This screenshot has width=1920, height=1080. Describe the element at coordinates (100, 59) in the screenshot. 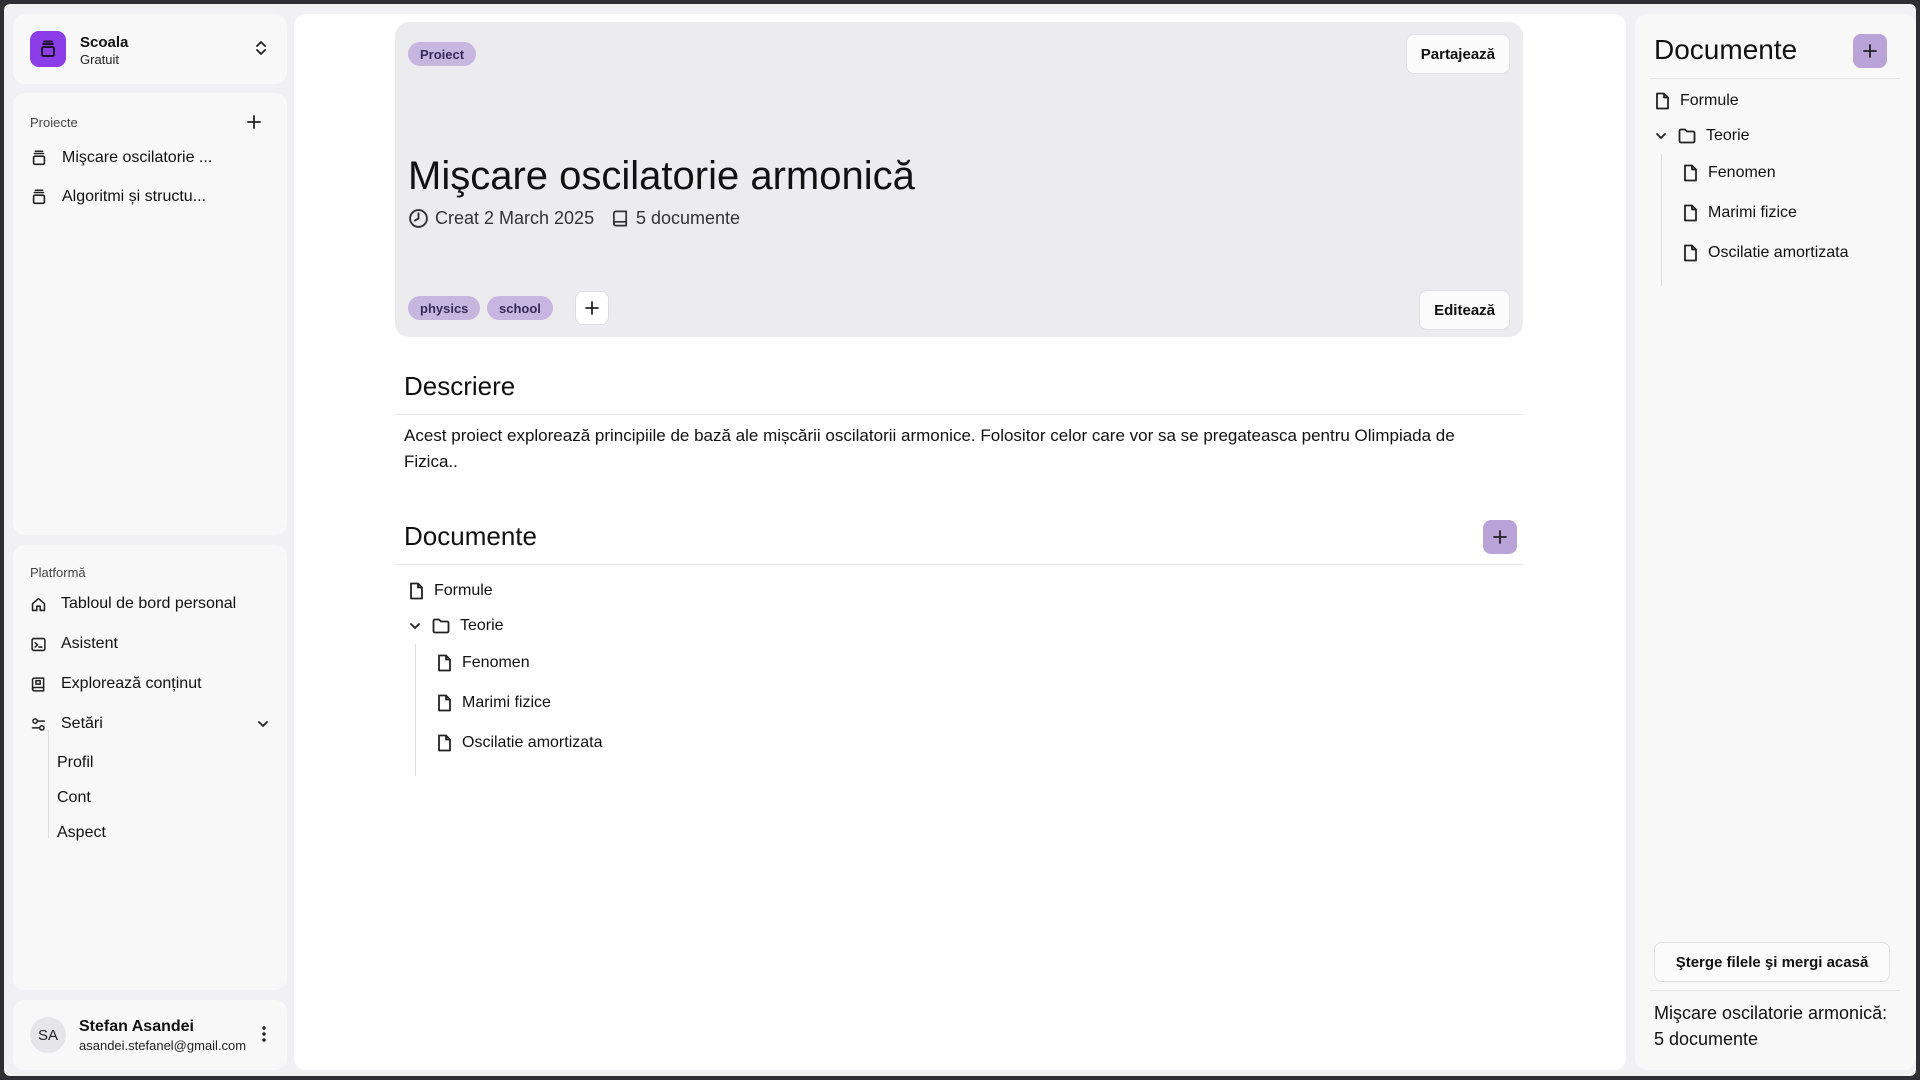

I see `workspace-plan: Gratuit` at that location.